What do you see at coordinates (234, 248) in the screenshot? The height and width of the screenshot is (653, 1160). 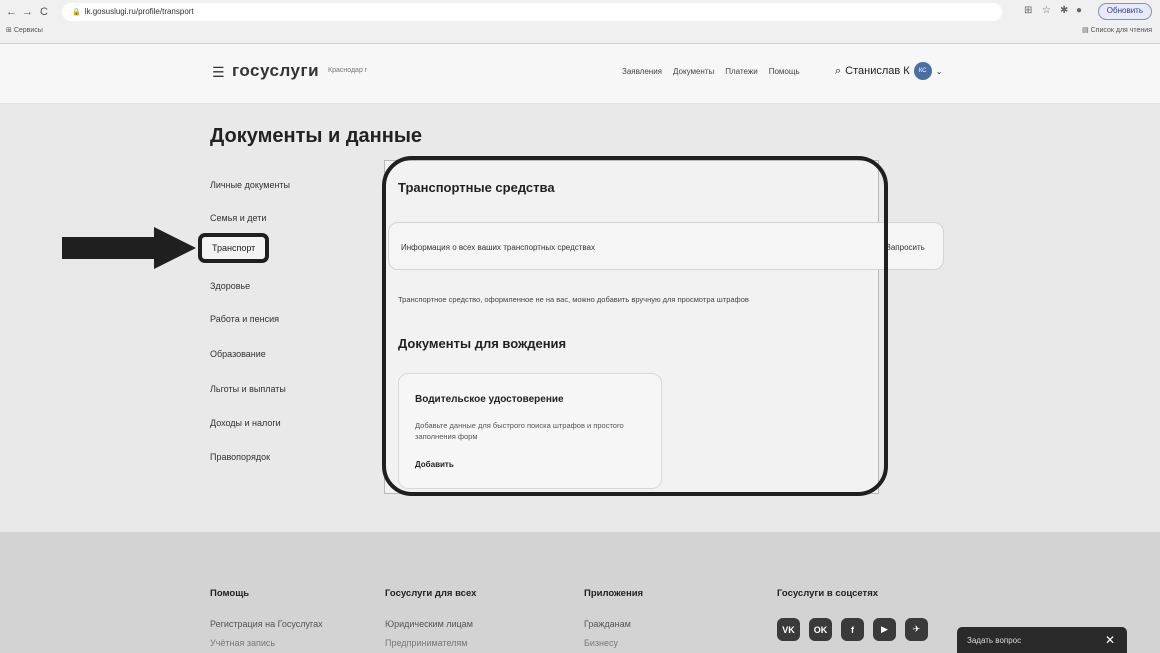 I see `sidebar-item-transport: Транспорт` at bounding box center [234, 248].